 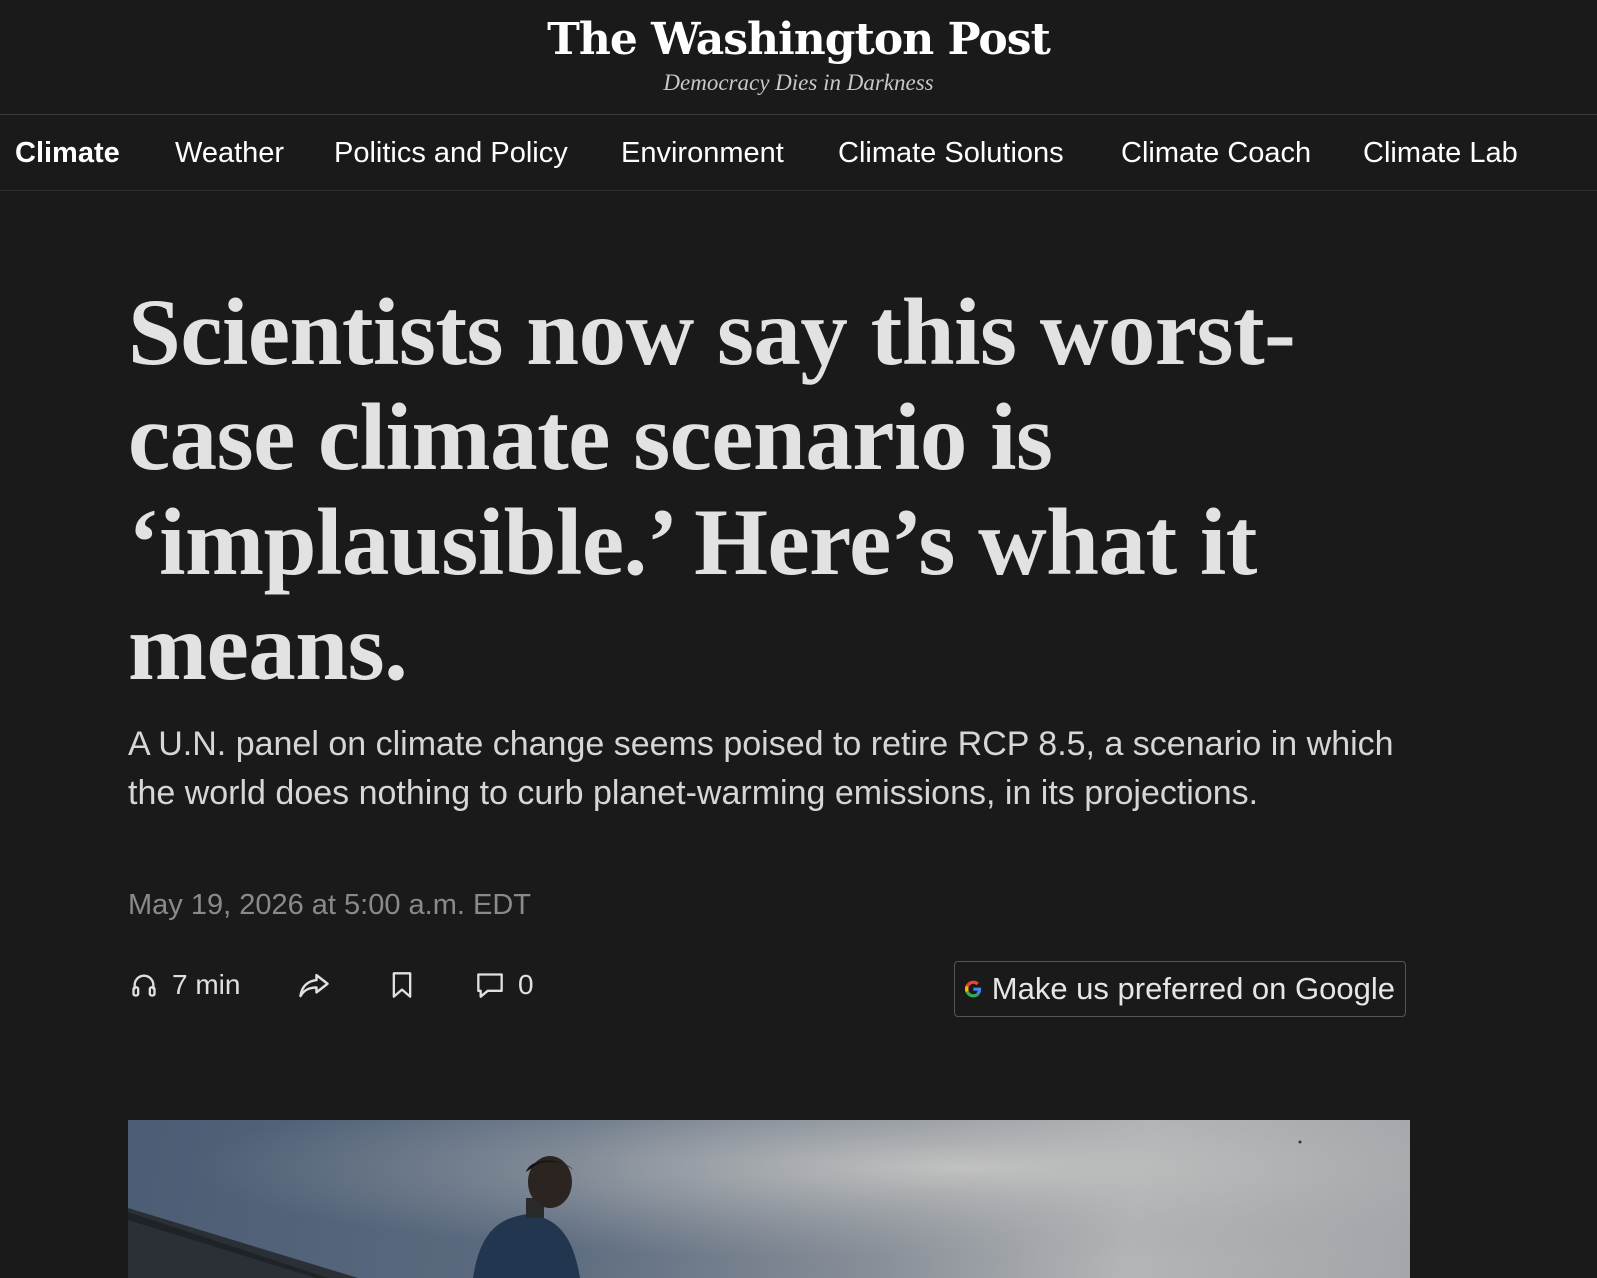 I want to click on nav-item-politics-and-policy: Politics and Policy, so click(x=451, y=153).